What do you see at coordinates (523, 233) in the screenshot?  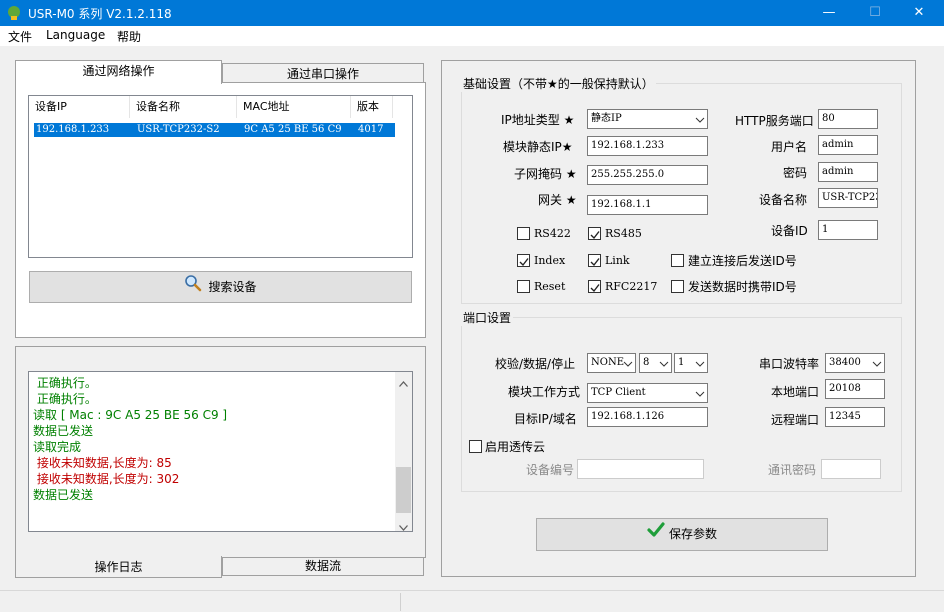 I see `rs422-checkbox` at bounding box center [523, 233].